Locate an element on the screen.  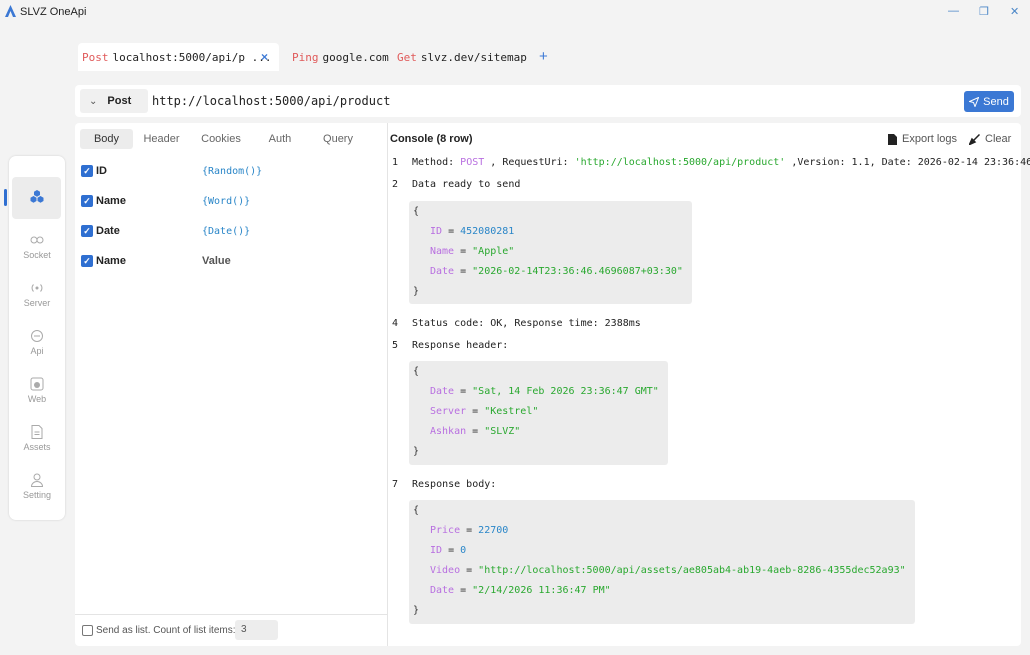
nav-label: Setting is located at coordinates (37, 495).